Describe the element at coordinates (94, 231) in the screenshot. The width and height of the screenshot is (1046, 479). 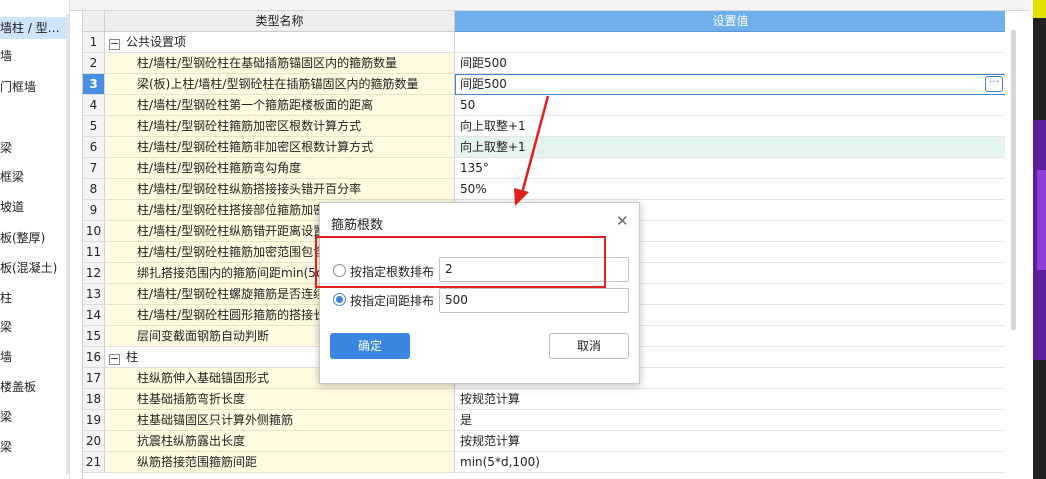
I see `row-number: 10` at that location.